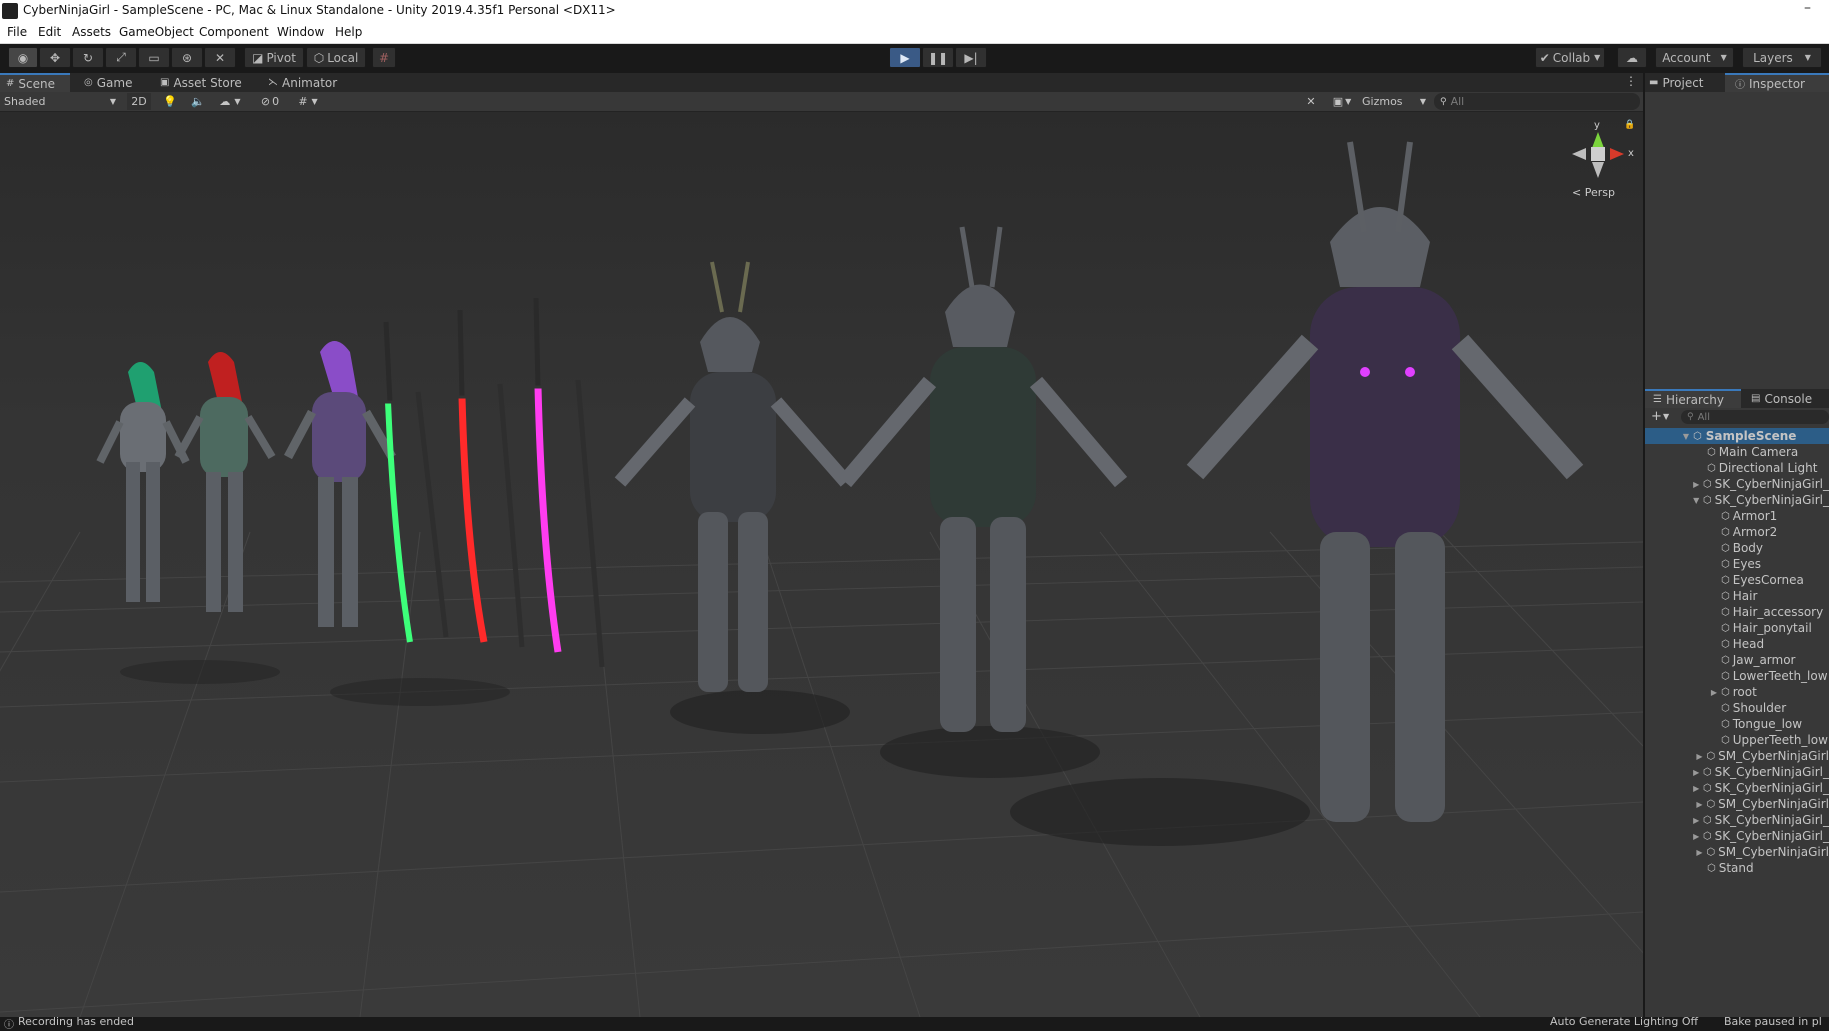 Image resolution: width=1829 pixels, height=1031 pixels. Describe the element at coordinates (938, 57) in the screenshot. I see `pause-button: ❚❚` at that location.